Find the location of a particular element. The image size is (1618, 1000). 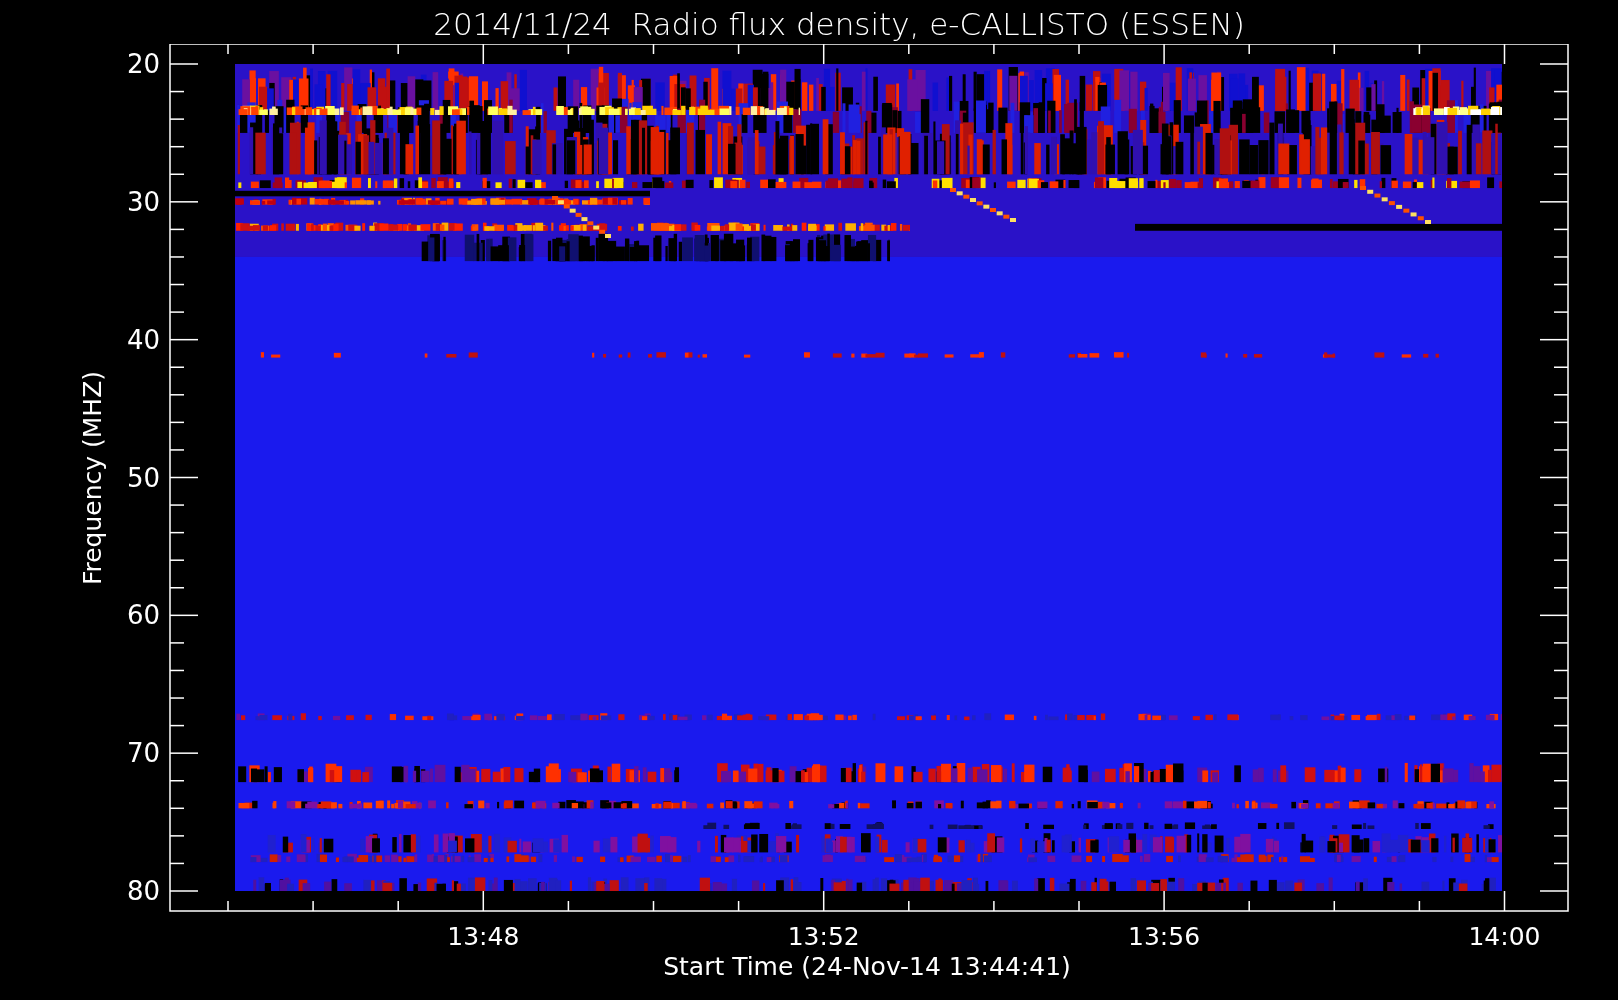

y-tick-label: 70 is located at coordinates (143, 753).